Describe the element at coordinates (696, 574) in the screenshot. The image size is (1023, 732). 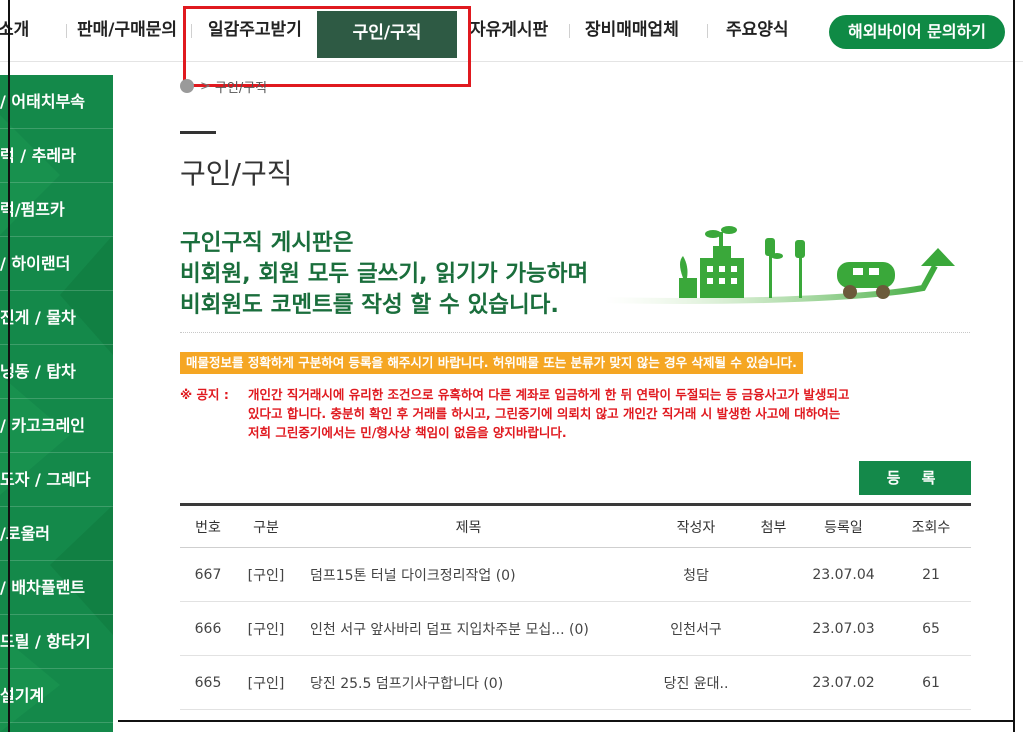
I see `cell-author: 청담` at that location.